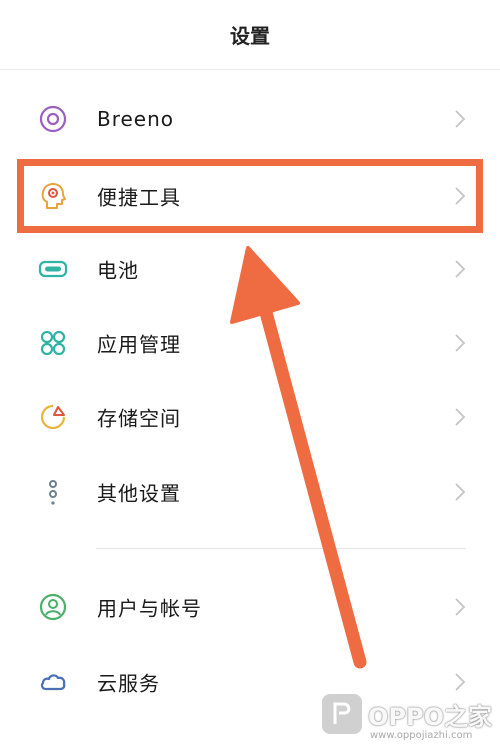  Describe the element at coordinates (342, 714) in the screenshot. I see `oppo-home-logo-icon` at that location.